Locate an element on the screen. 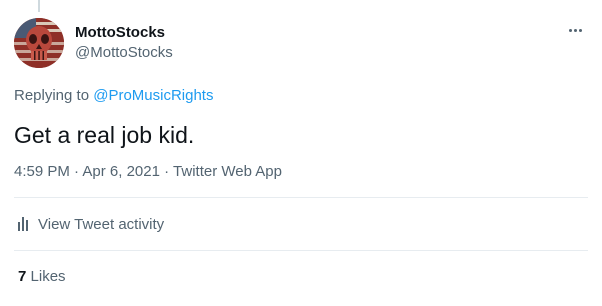 The height and width of the screenshot is (306, 602). view-tweet-activity-label: View Tweet activity is located at coordinates (101, 224).